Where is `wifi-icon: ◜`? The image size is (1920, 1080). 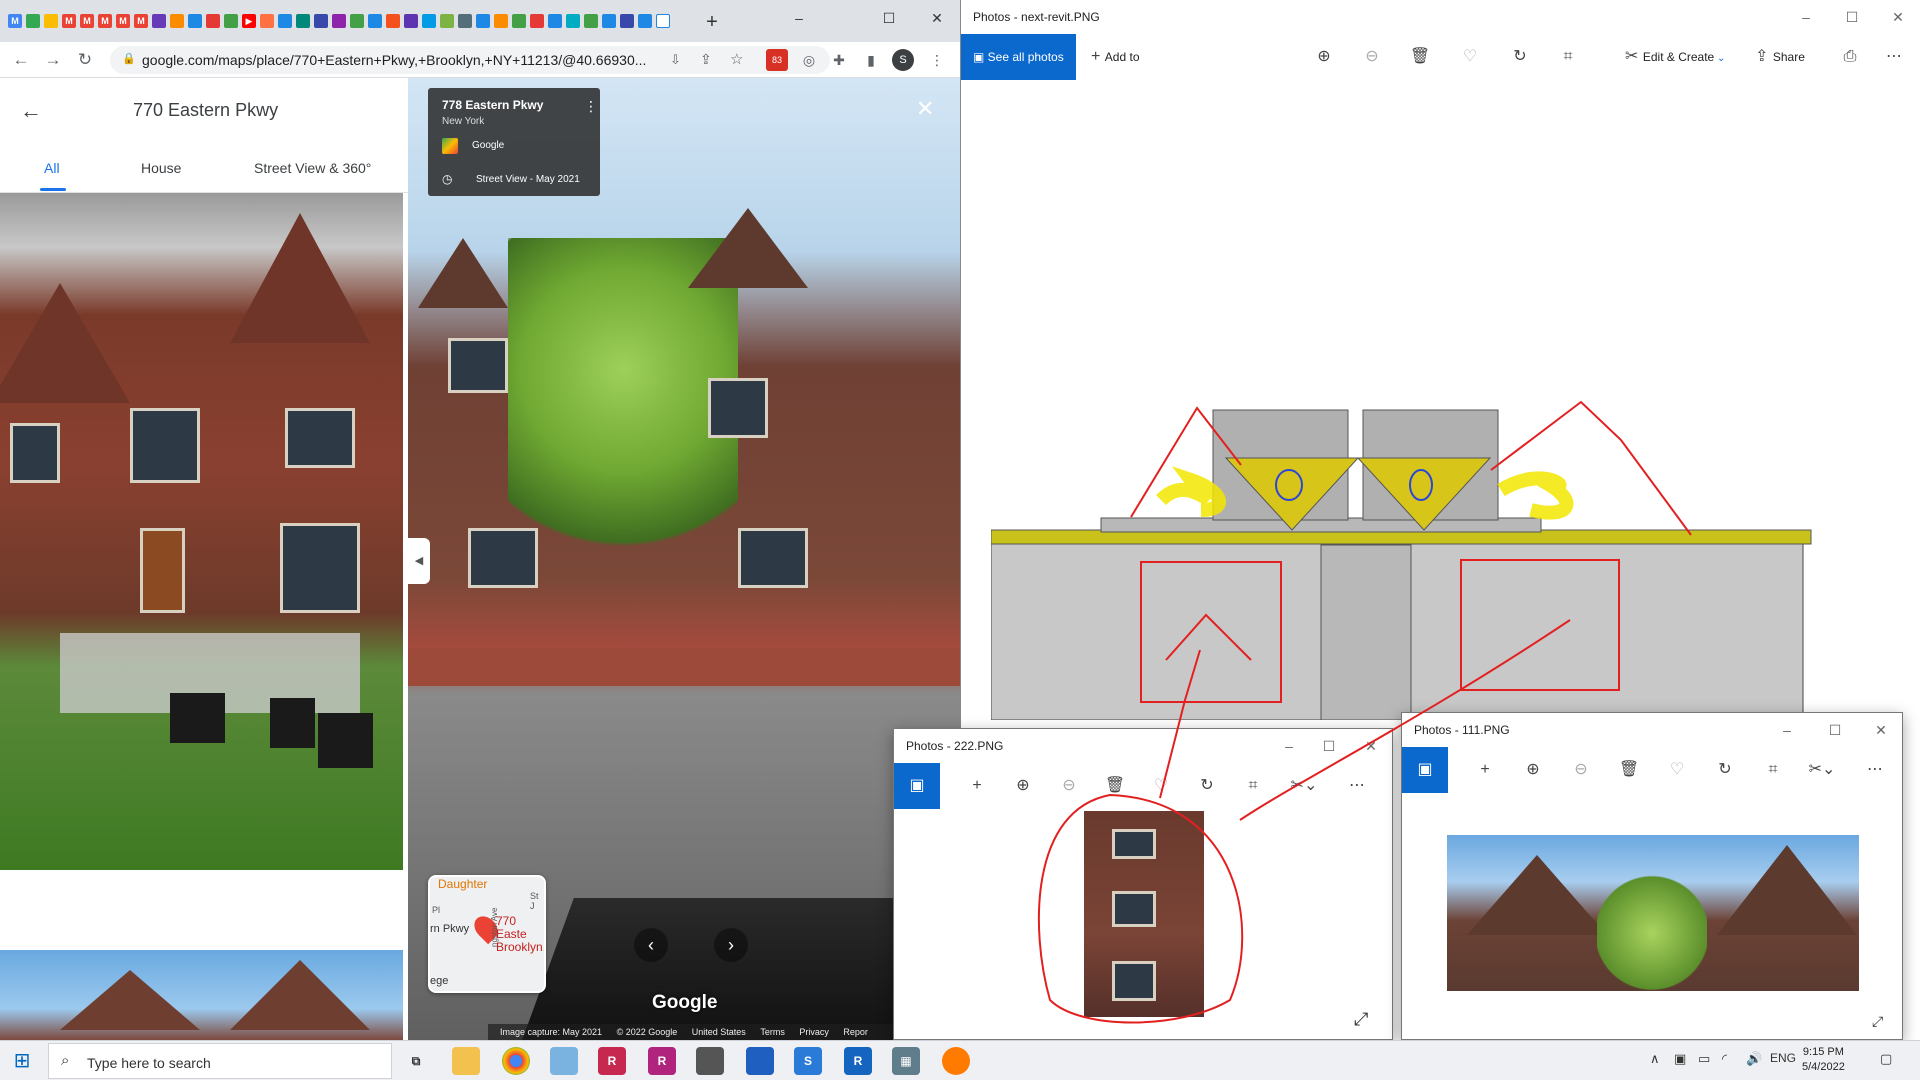
wifi-icon: ◜ is located at coordinates (1724, 1059).